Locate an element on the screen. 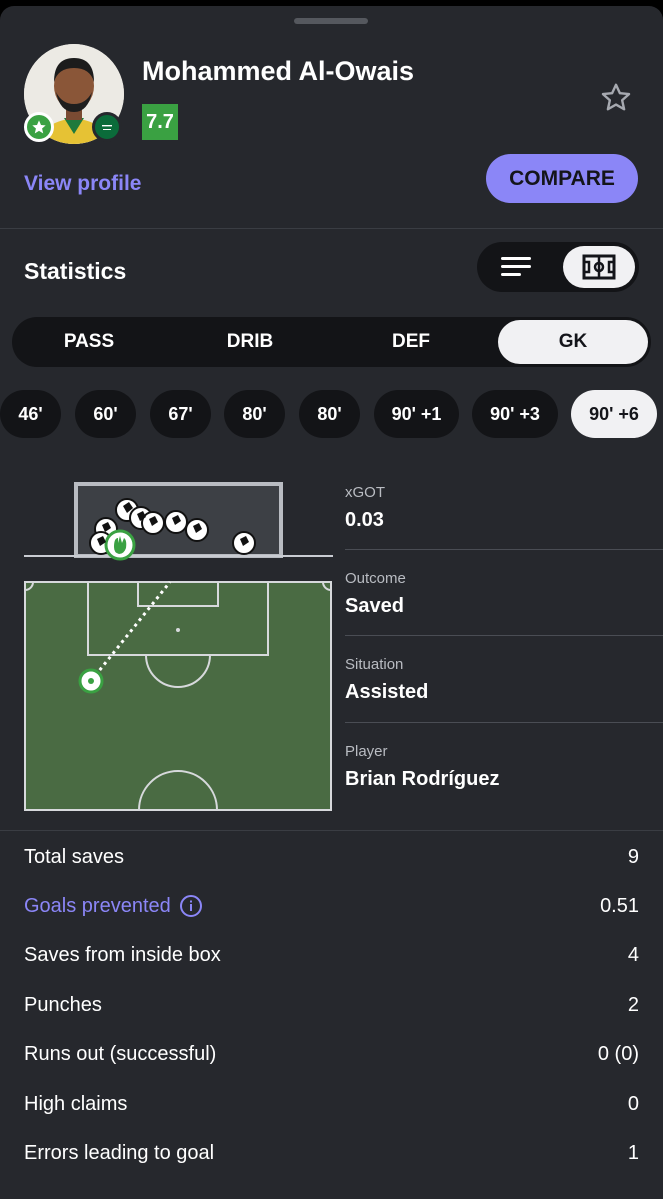 This screenshot has width=663, height=1199. stat-row-saves-inside-box: Saves from inside box 4 is located at coordinates (331, 955).